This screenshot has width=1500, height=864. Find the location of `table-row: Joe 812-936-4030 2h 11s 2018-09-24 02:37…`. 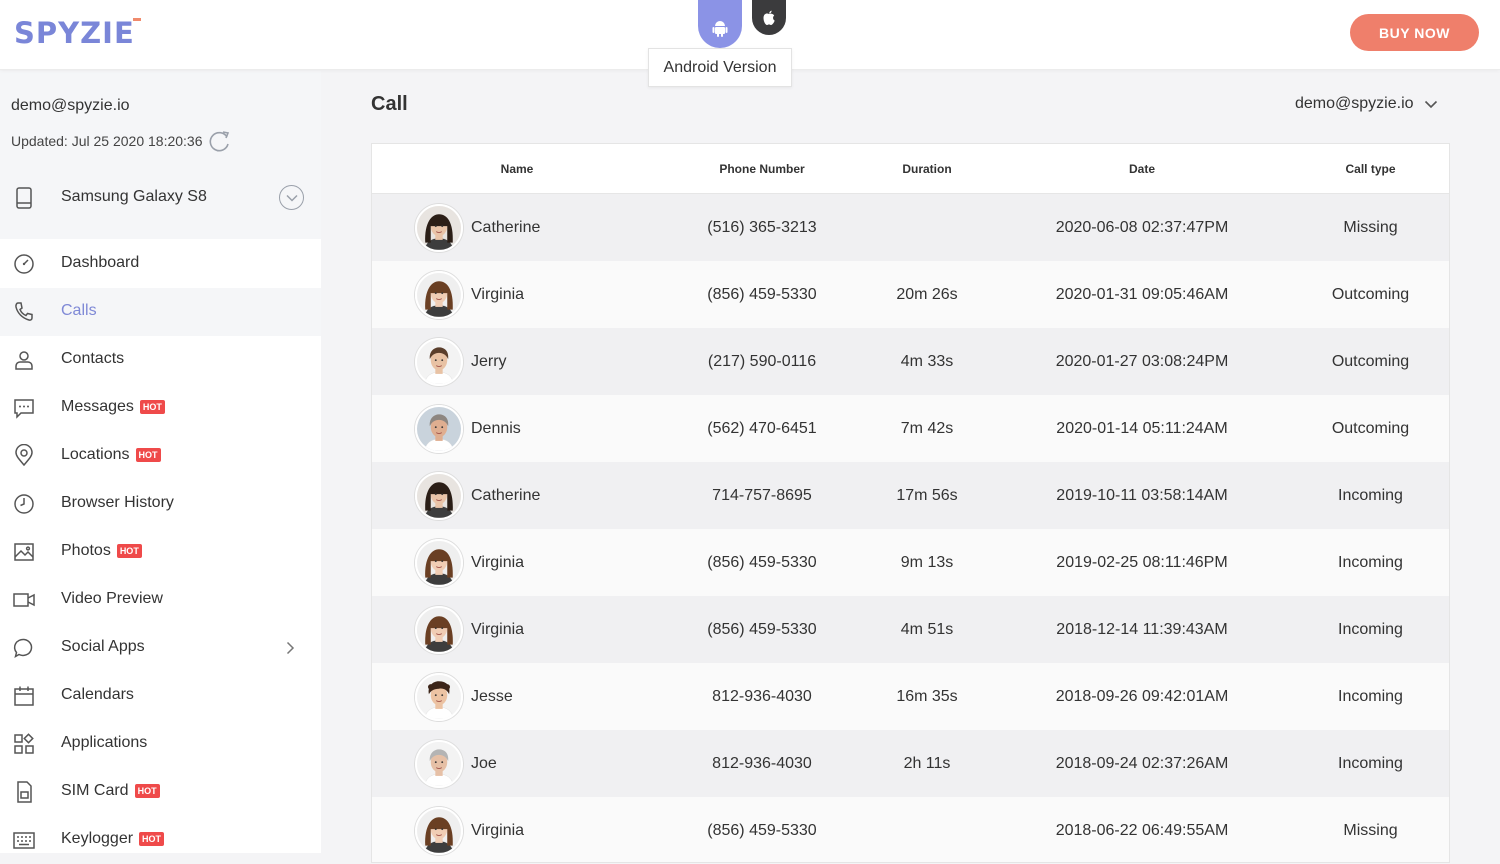

table-row: Joe 812-936-4030 2h 11s 2018-09-24 02:37… is located at coordinates (910, 763).